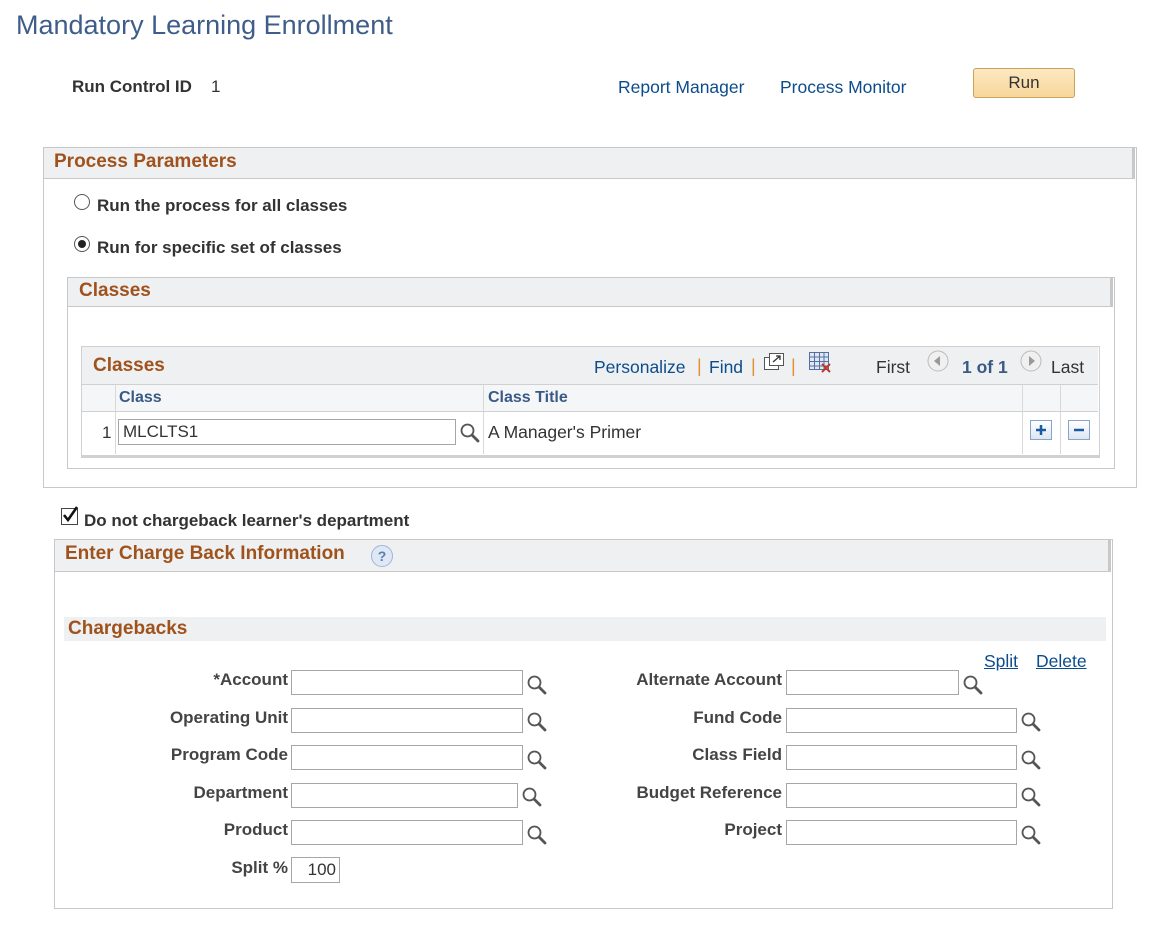  I want to click on find-link: Find, so click(726, 367).